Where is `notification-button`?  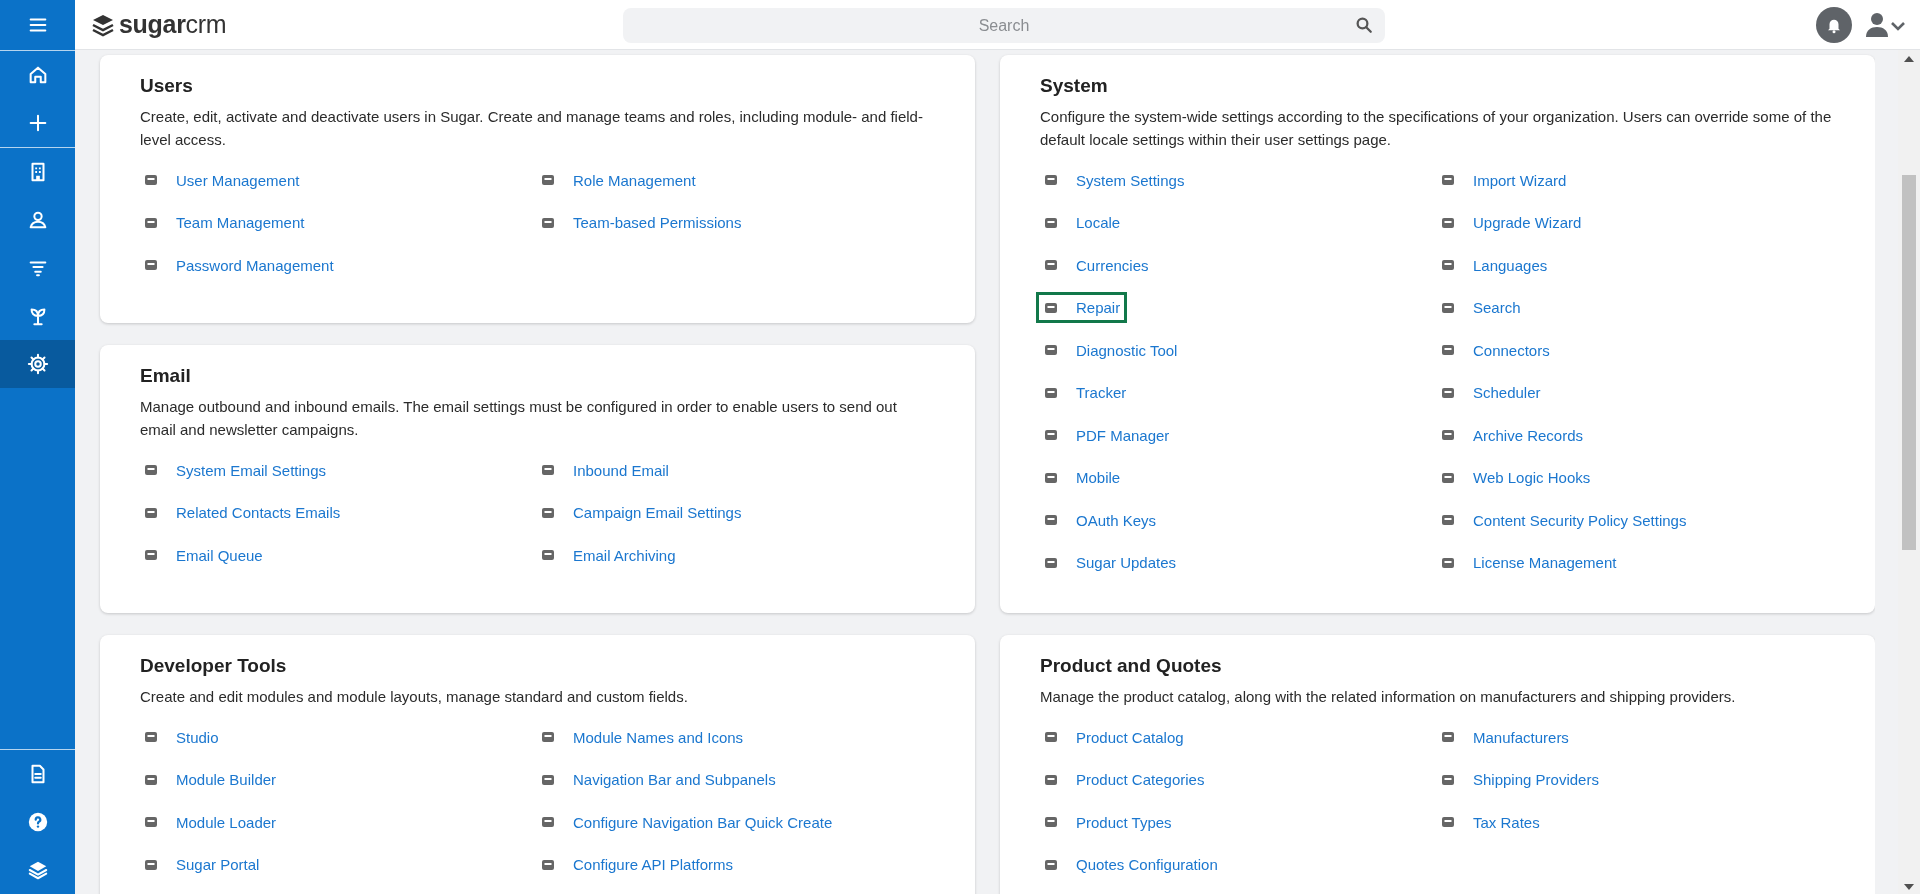
notification-button is located at coordinates (1834, 24).